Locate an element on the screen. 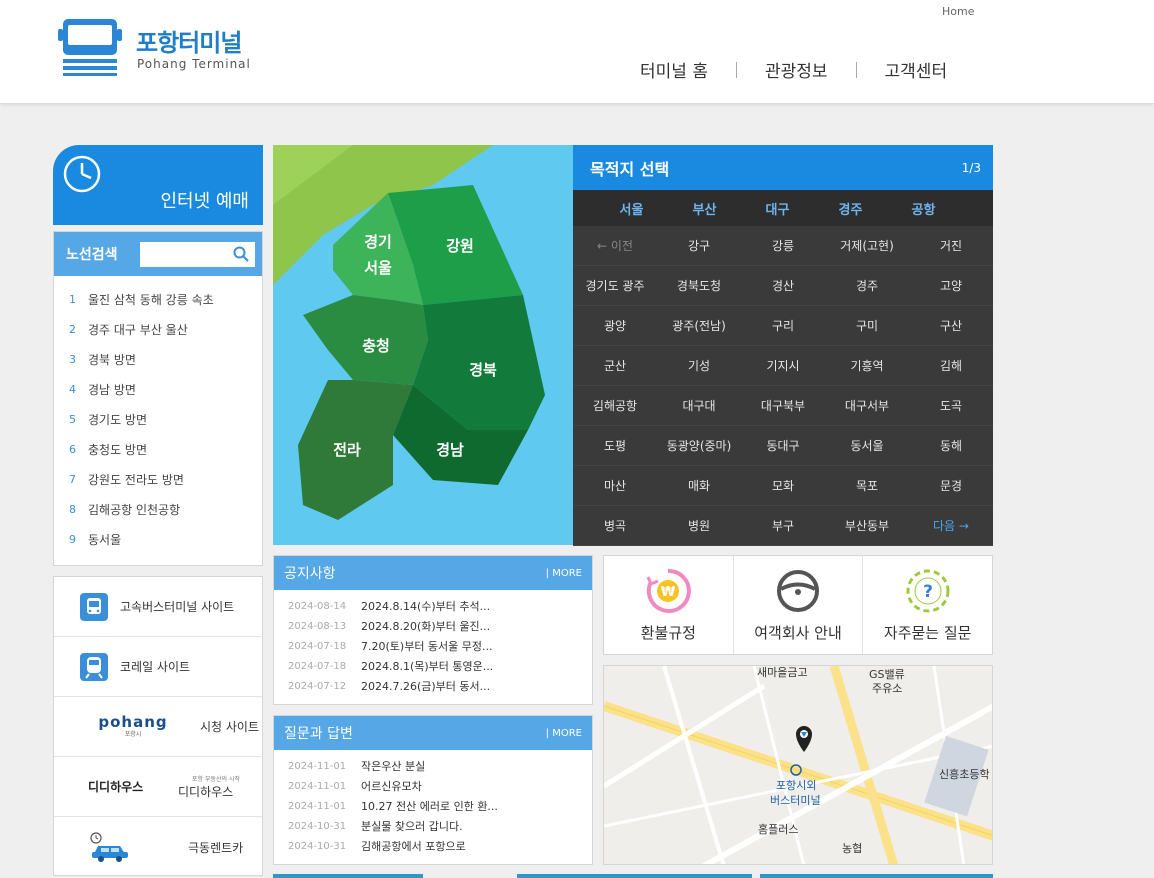  destination-cell: 광양 is located at coordinates (615, 326).